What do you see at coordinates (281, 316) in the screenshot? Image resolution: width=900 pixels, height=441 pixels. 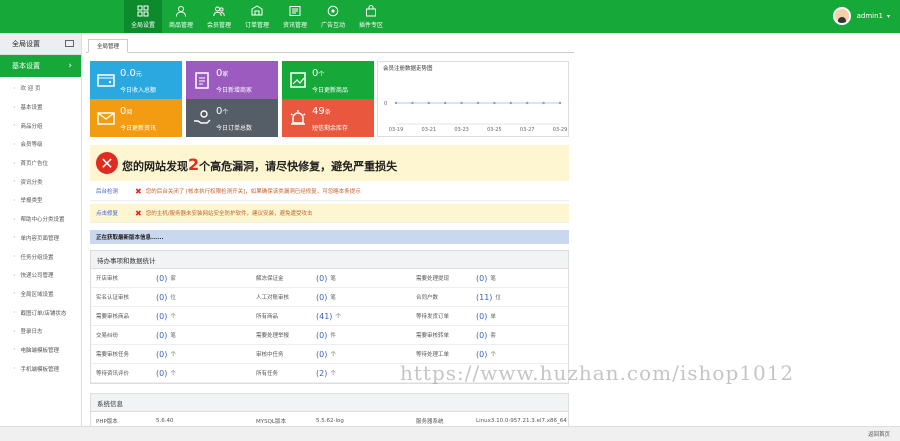 I see `todo-label: 所有商品` at bounding box center [281, 316].